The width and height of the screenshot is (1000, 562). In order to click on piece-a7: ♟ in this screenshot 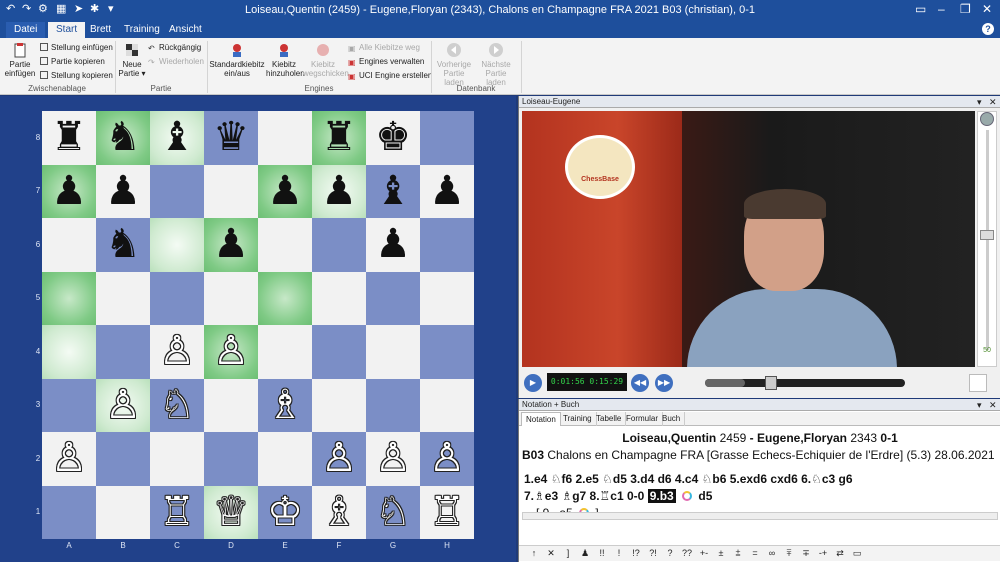, I will do `click(69, 192)`.